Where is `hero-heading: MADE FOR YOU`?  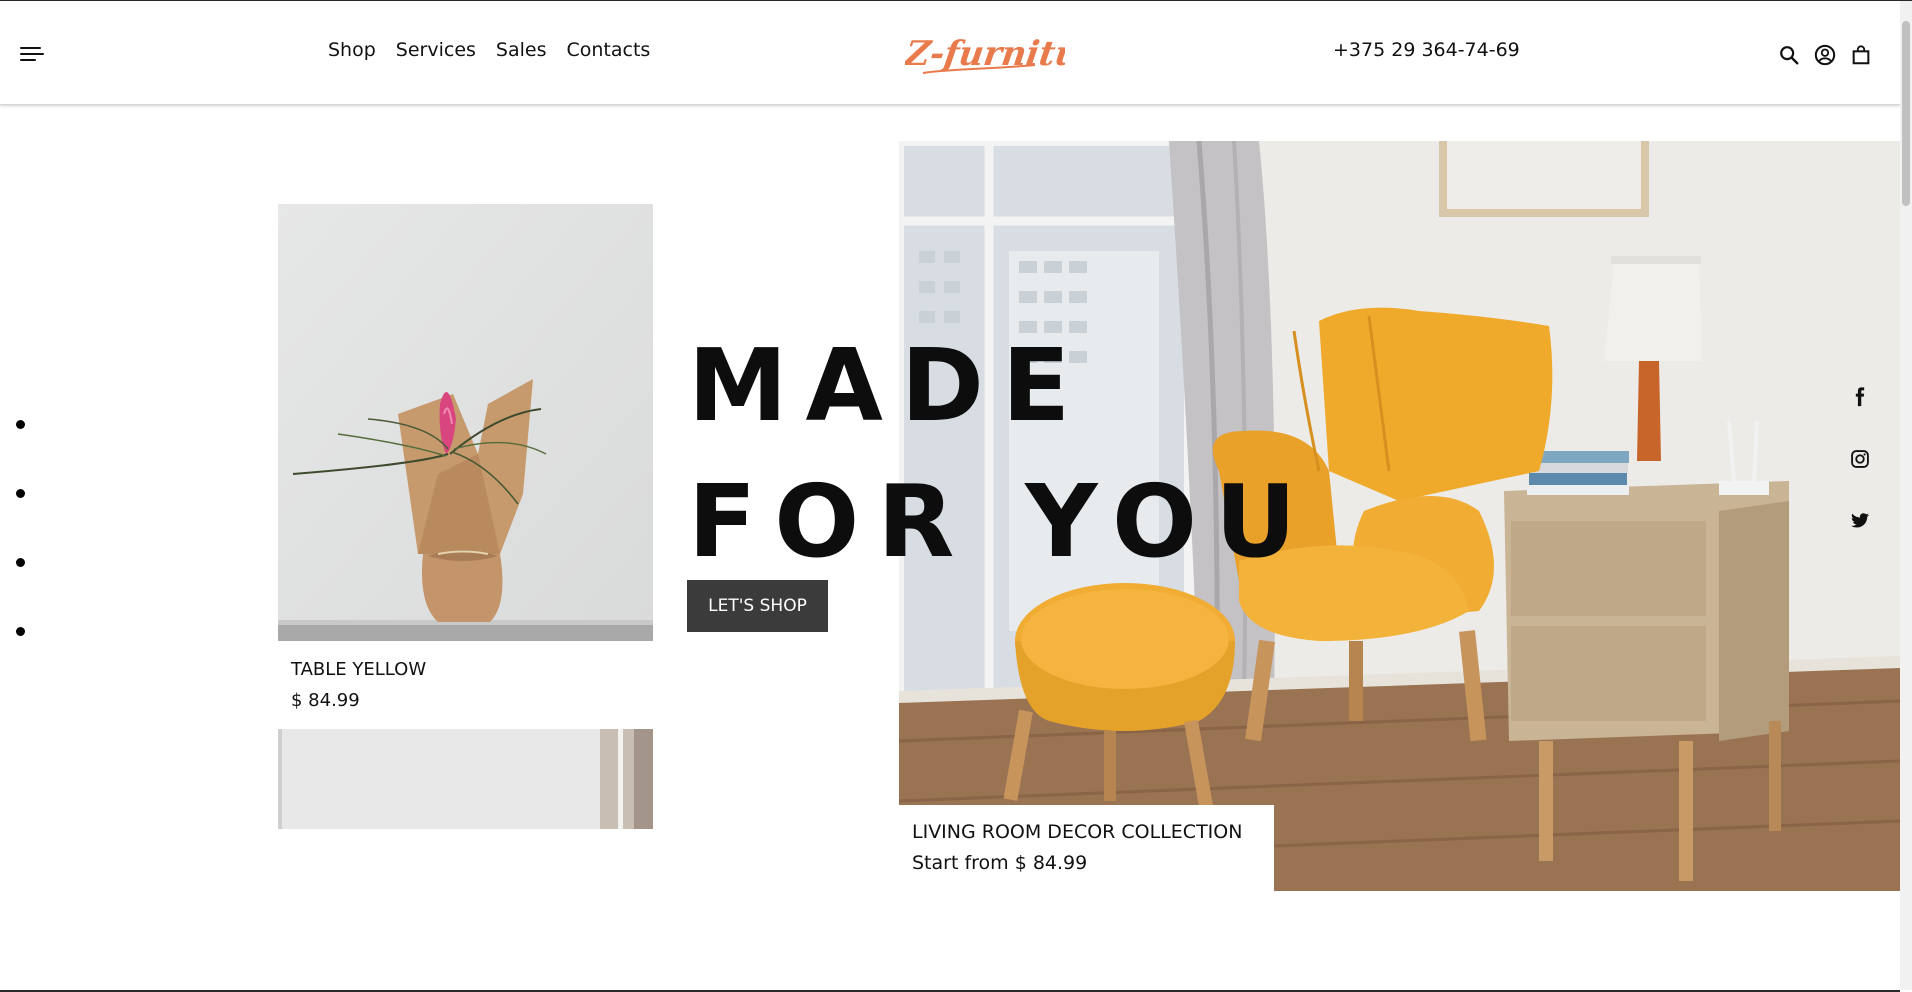 hero-heading: MADE FOR YOU is located at coordinates (1001, 454).